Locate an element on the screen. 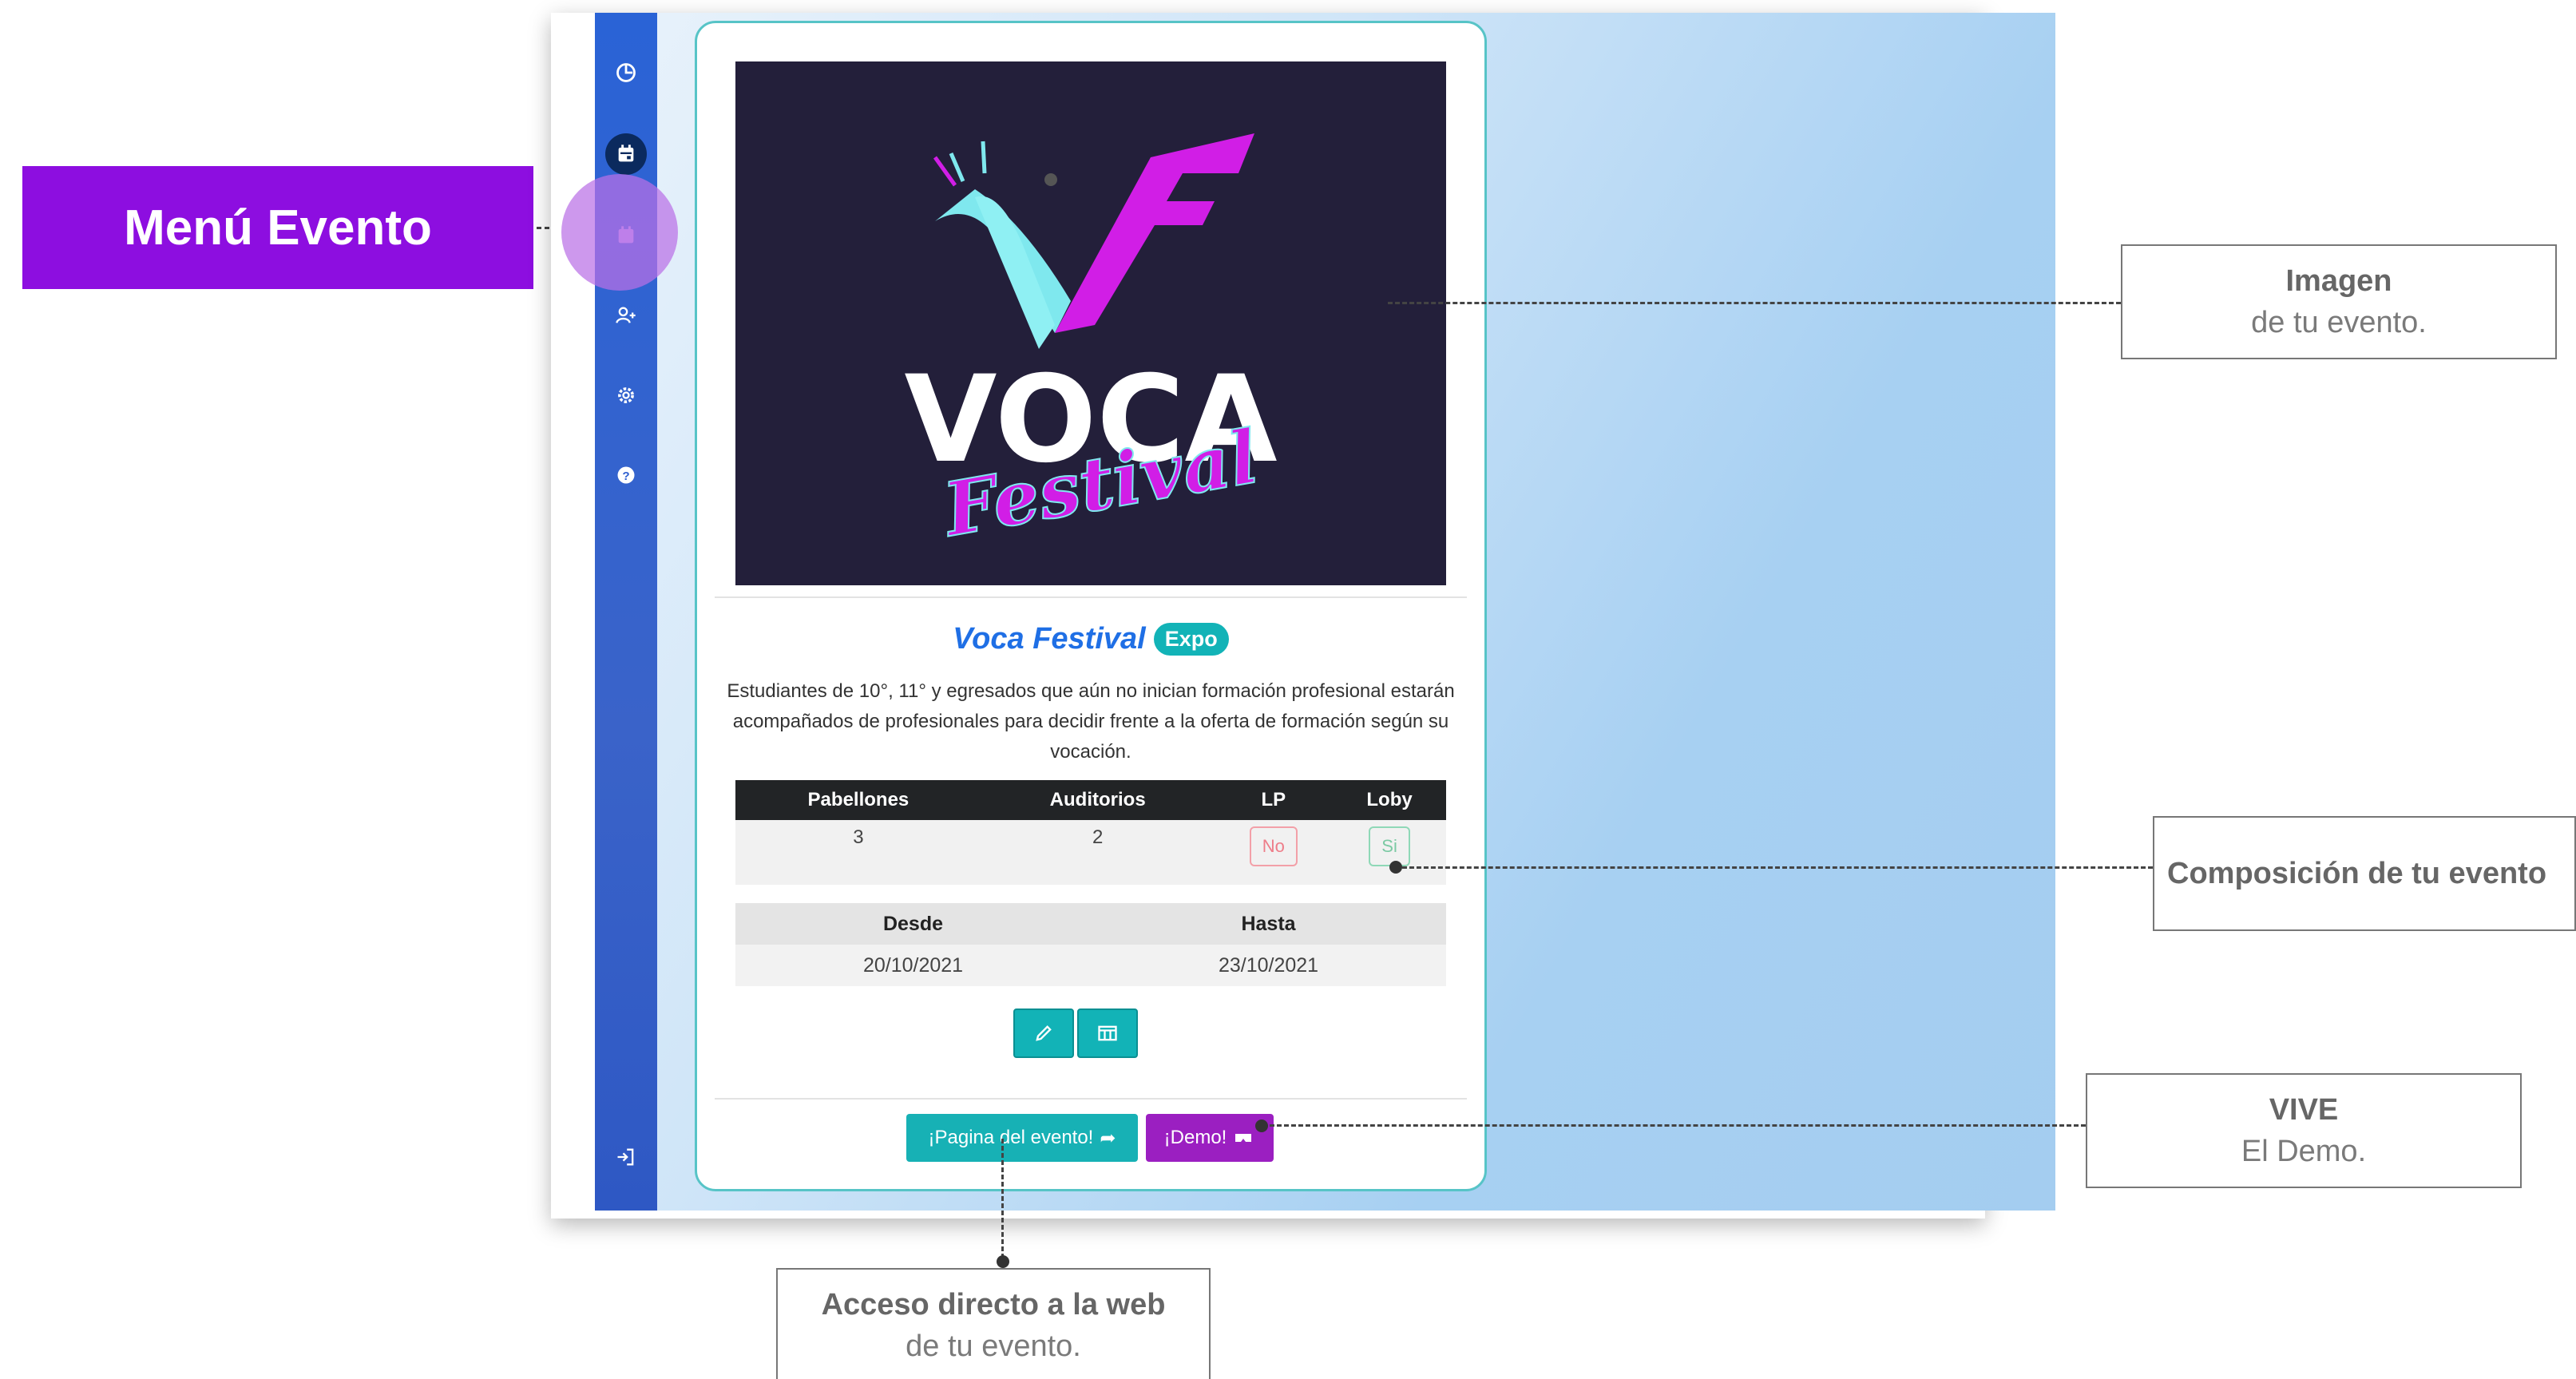 The width and height of the screenshot is (2576, 1379). sidebar-item-add-user is located at coordinates (626, 315).